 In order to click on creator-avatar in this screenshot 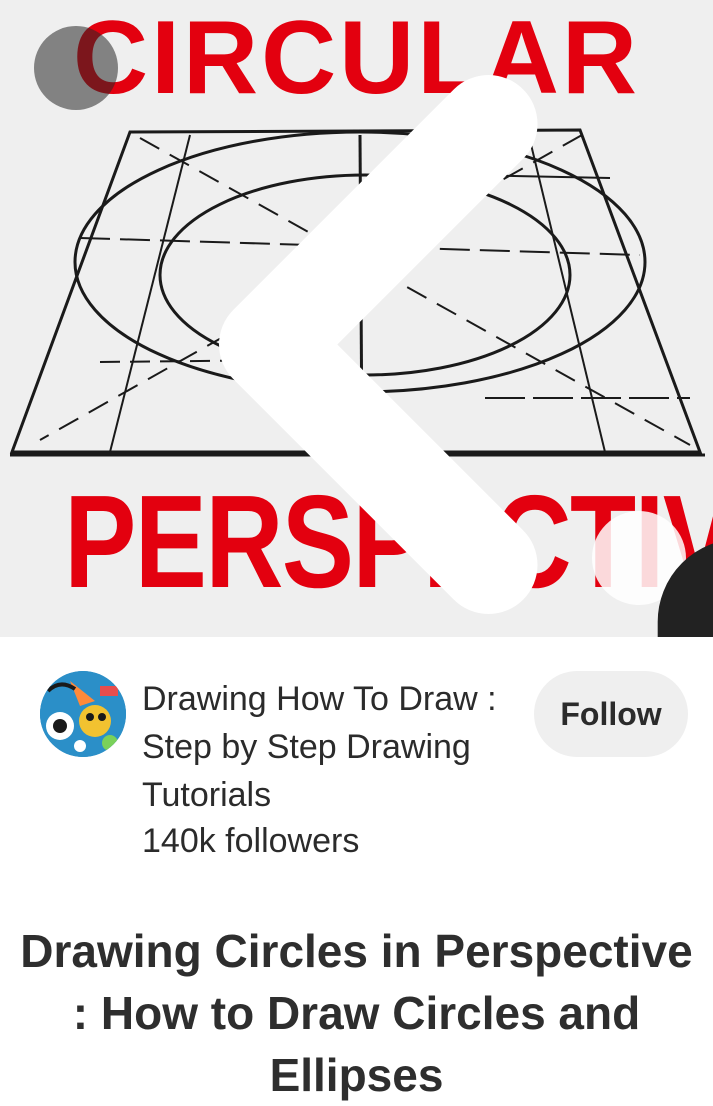, I will do `click(83, 714)`.